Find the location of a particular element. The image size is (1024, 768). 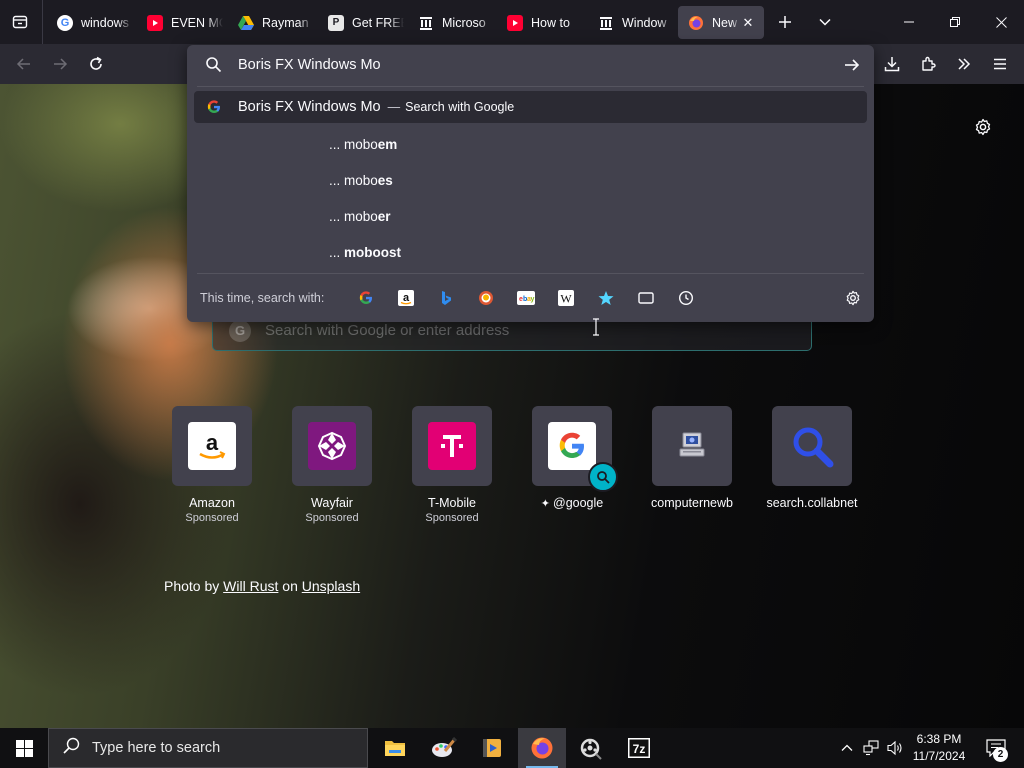

download-icon is located at coordinates (892, 64).